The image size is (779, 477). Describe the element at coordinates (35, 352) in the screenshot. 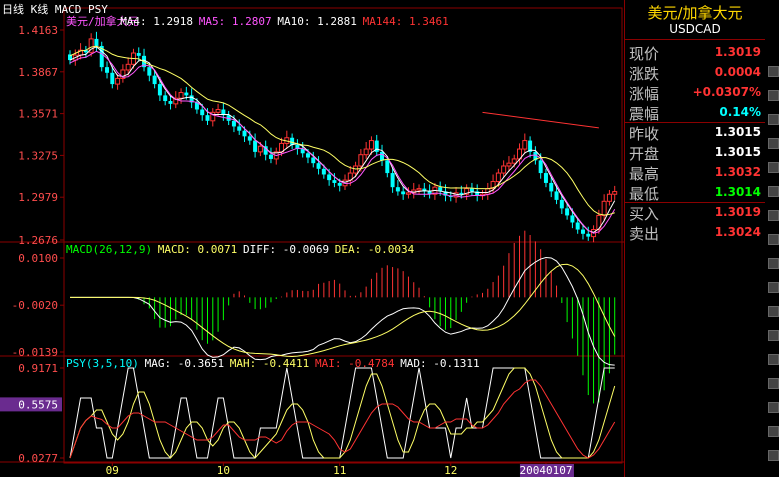

I see `y-tick-label: -0.0139` at that location.